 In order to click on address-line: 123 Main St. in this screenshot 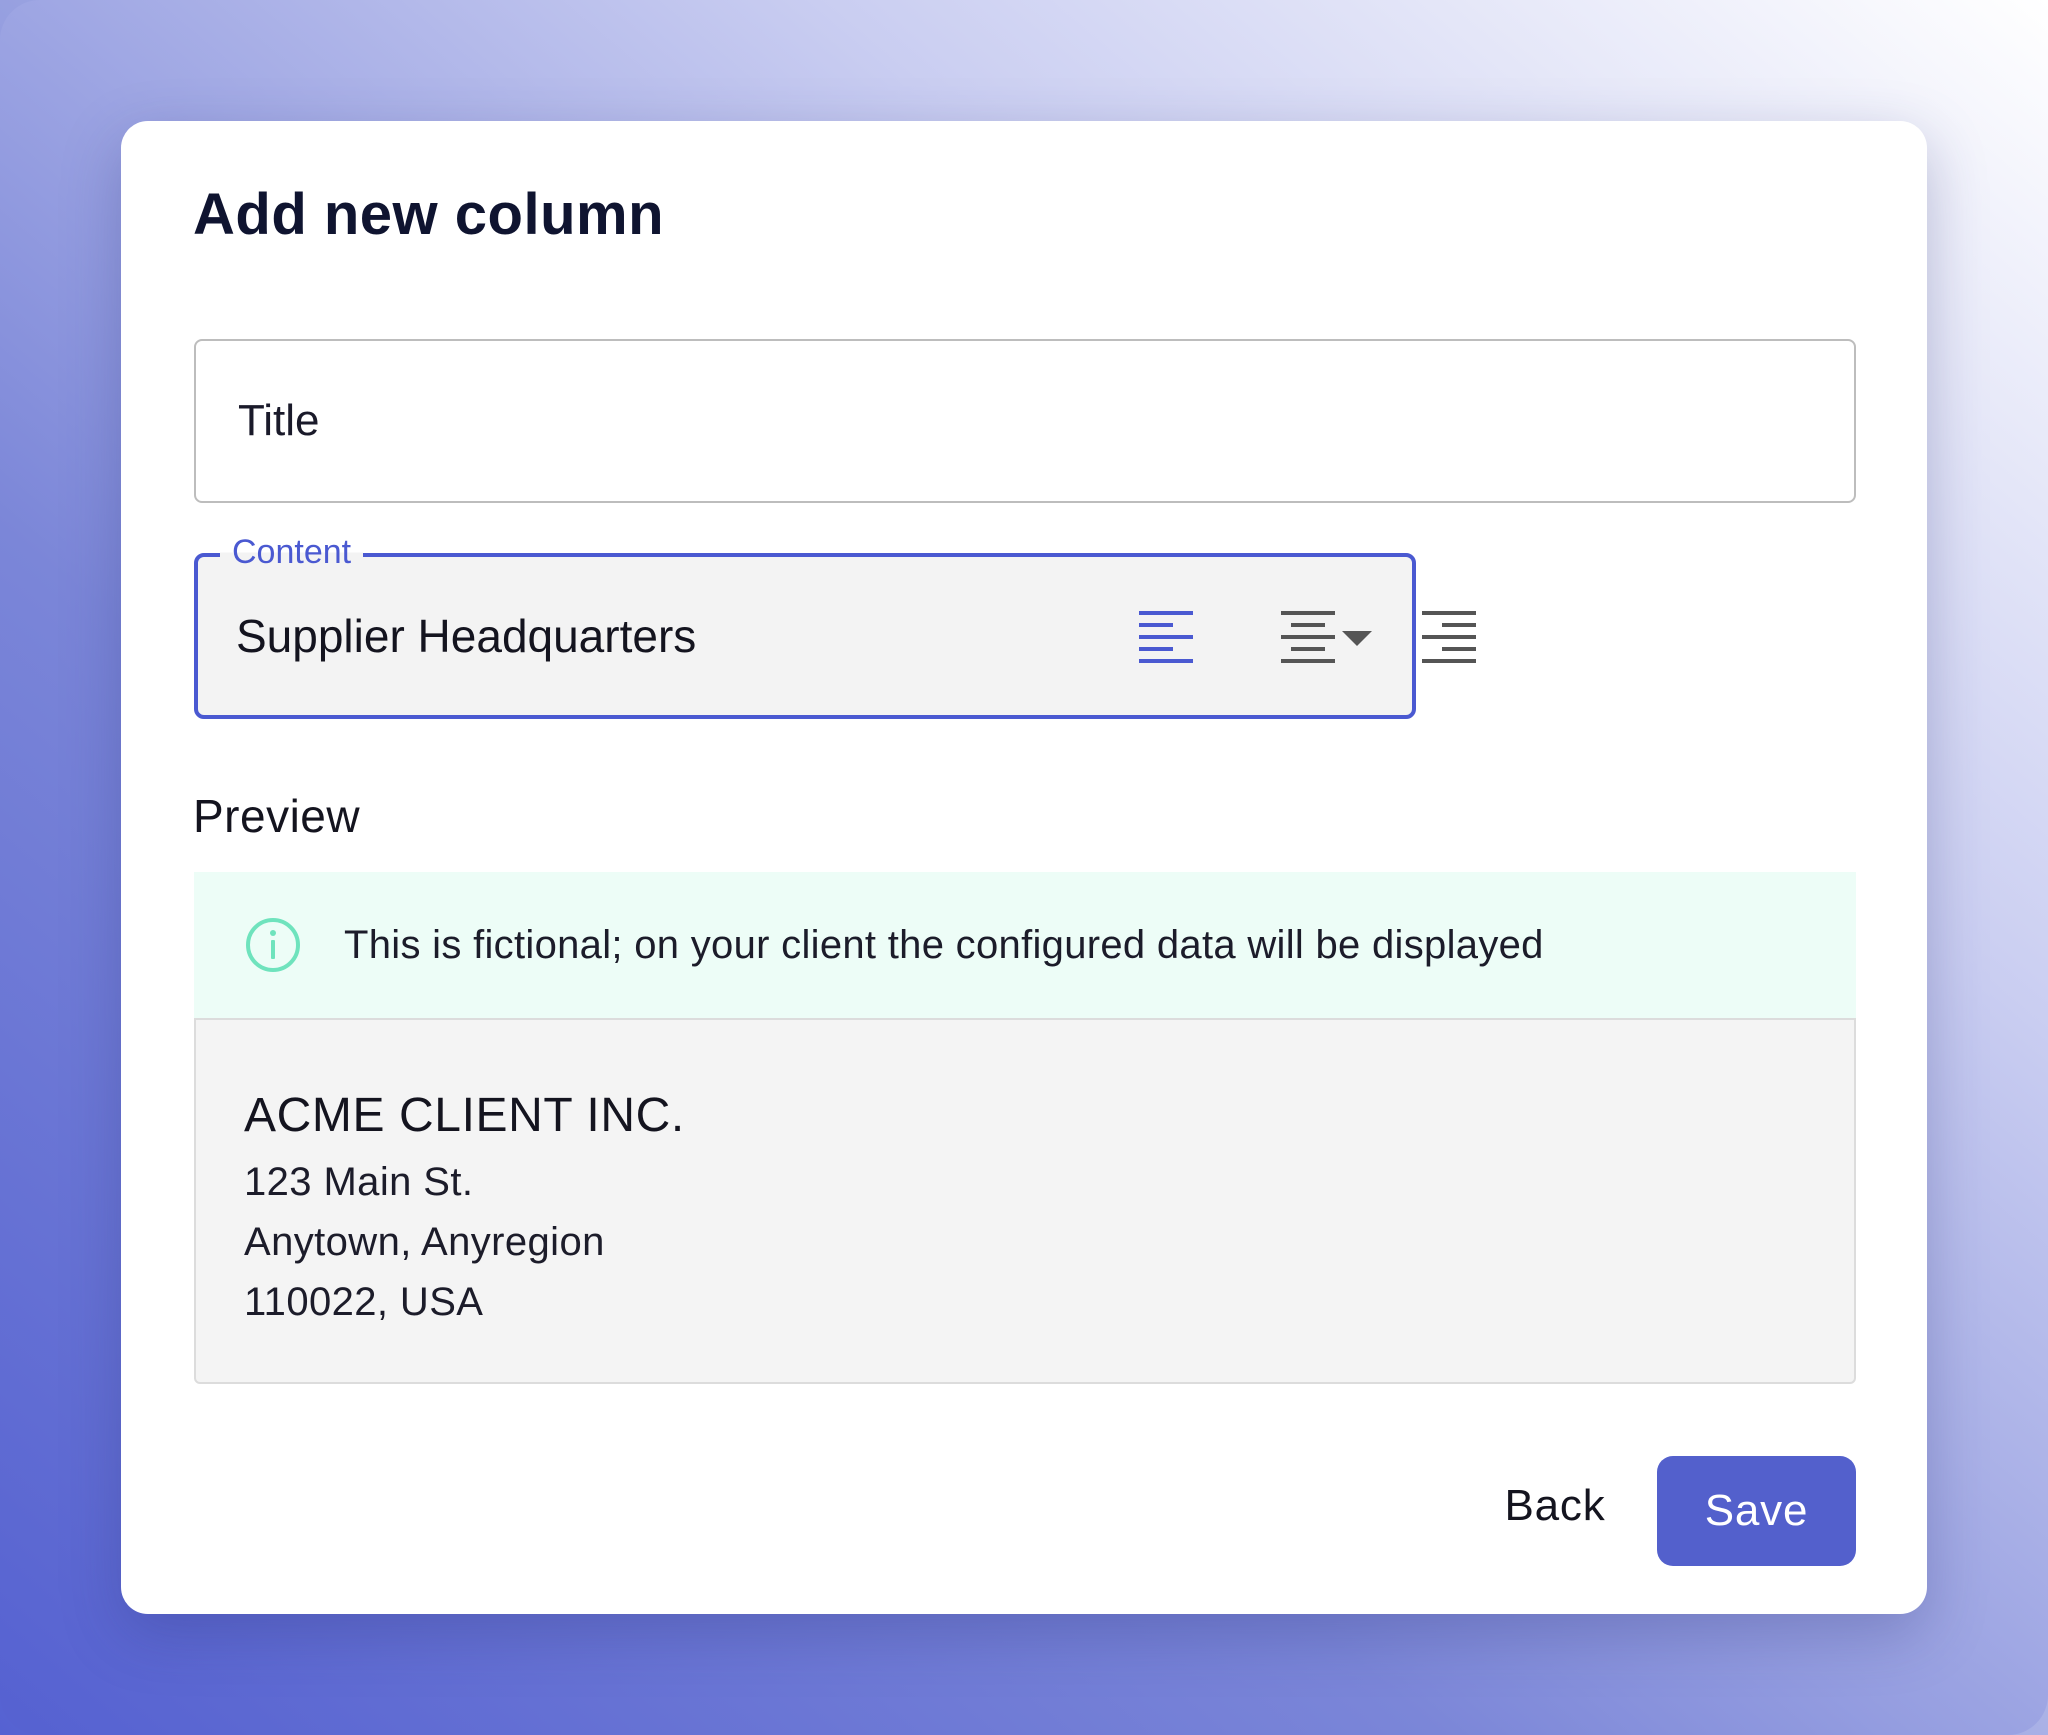, I will do `click(359, 1182)`.